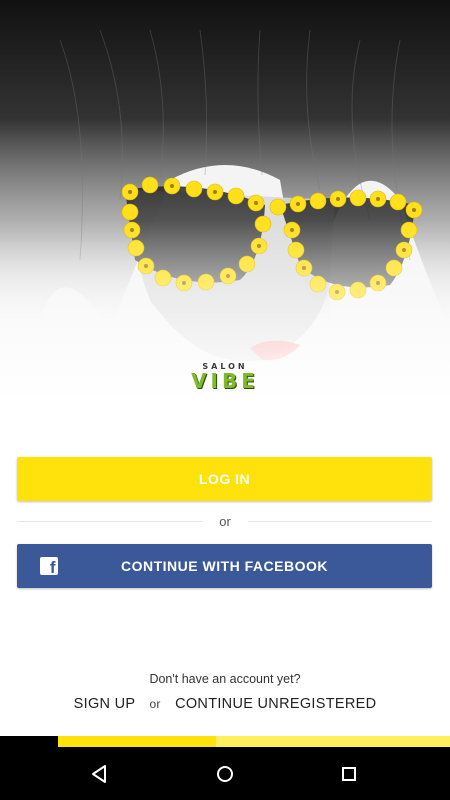 This screenshot has width=450, height=800. What do you see at coordinates (275, 704) in the screenshot?
I see `continue-unregistered-link: CONTINUE UNREGISTERED` at bounding box center [275, 704].